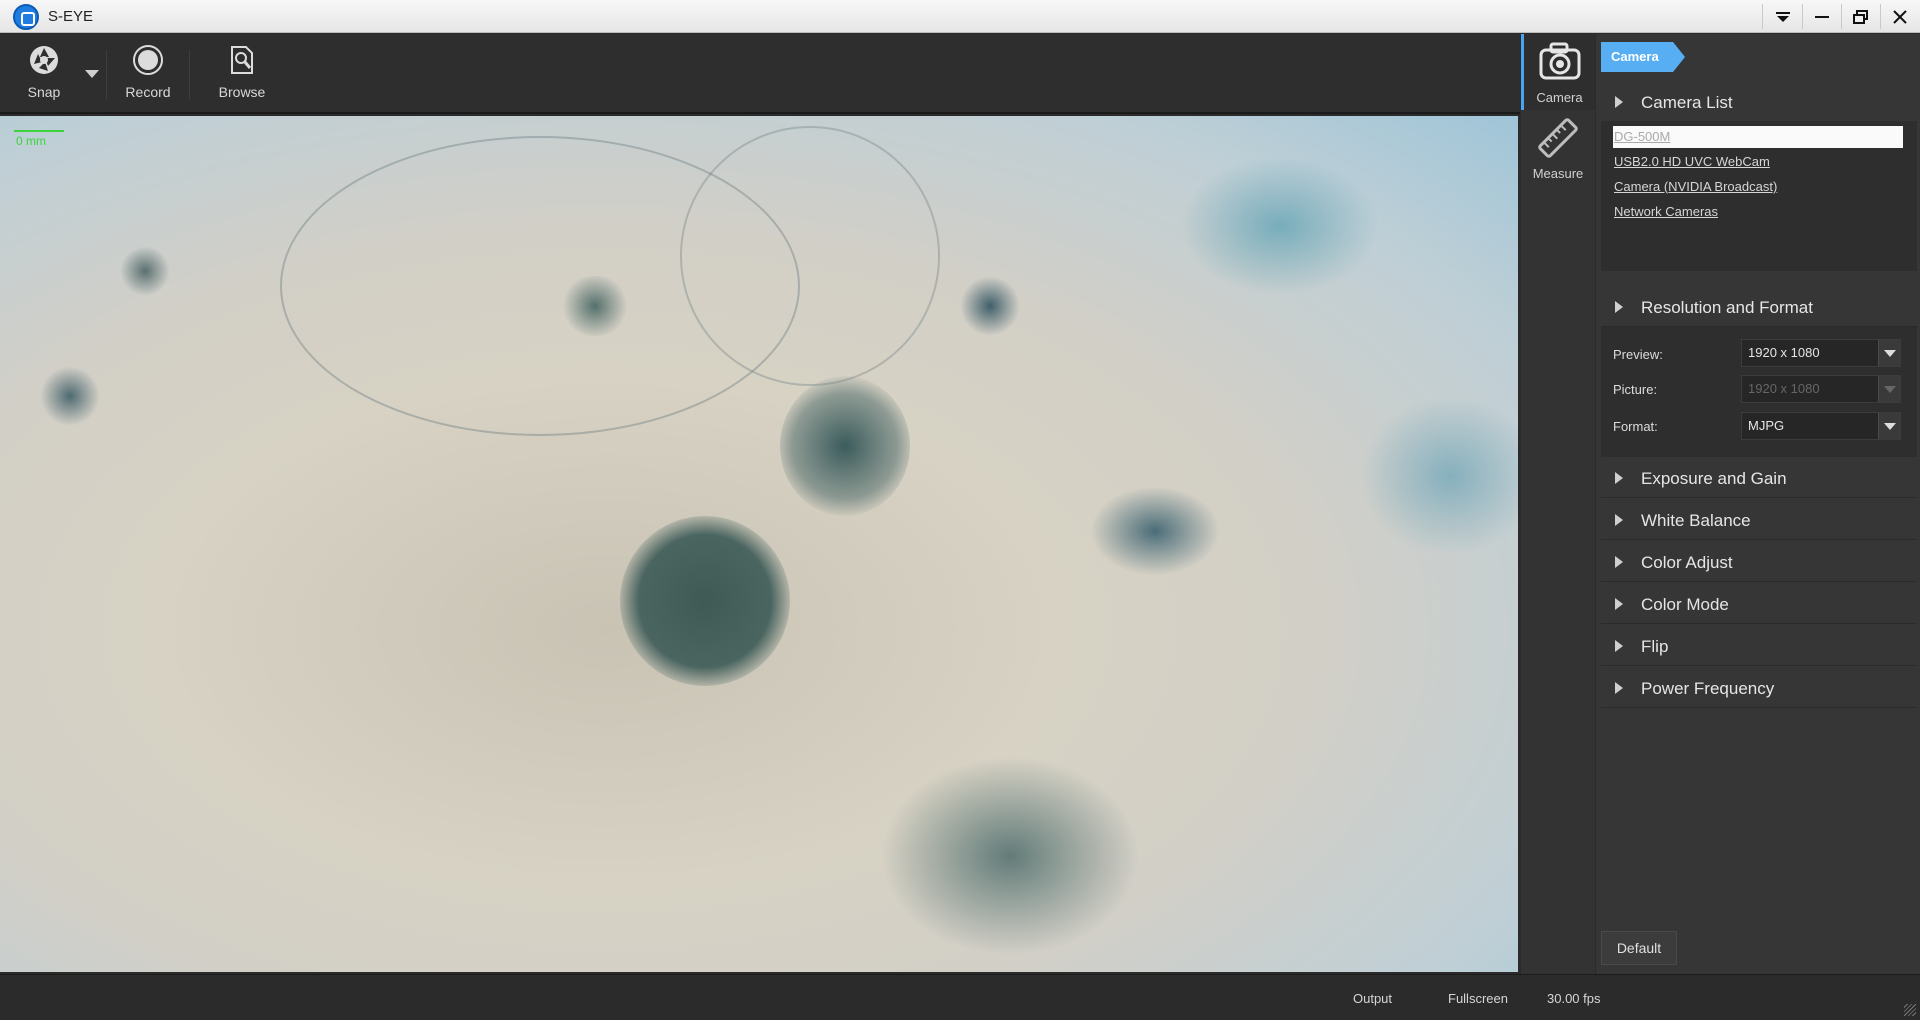  Describe the element at coordinates (1758, 187) in the screenshot. I see `camera-item-nvidia-broadcast: Camera (NVIDIA Broadcast)` at that location.